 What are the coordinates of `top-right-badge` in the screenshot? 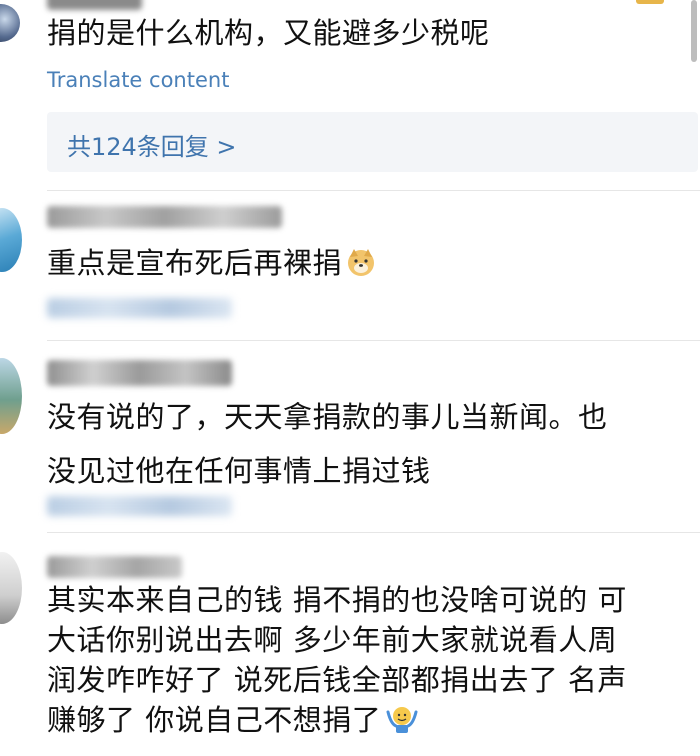 It's located at (650, 2).